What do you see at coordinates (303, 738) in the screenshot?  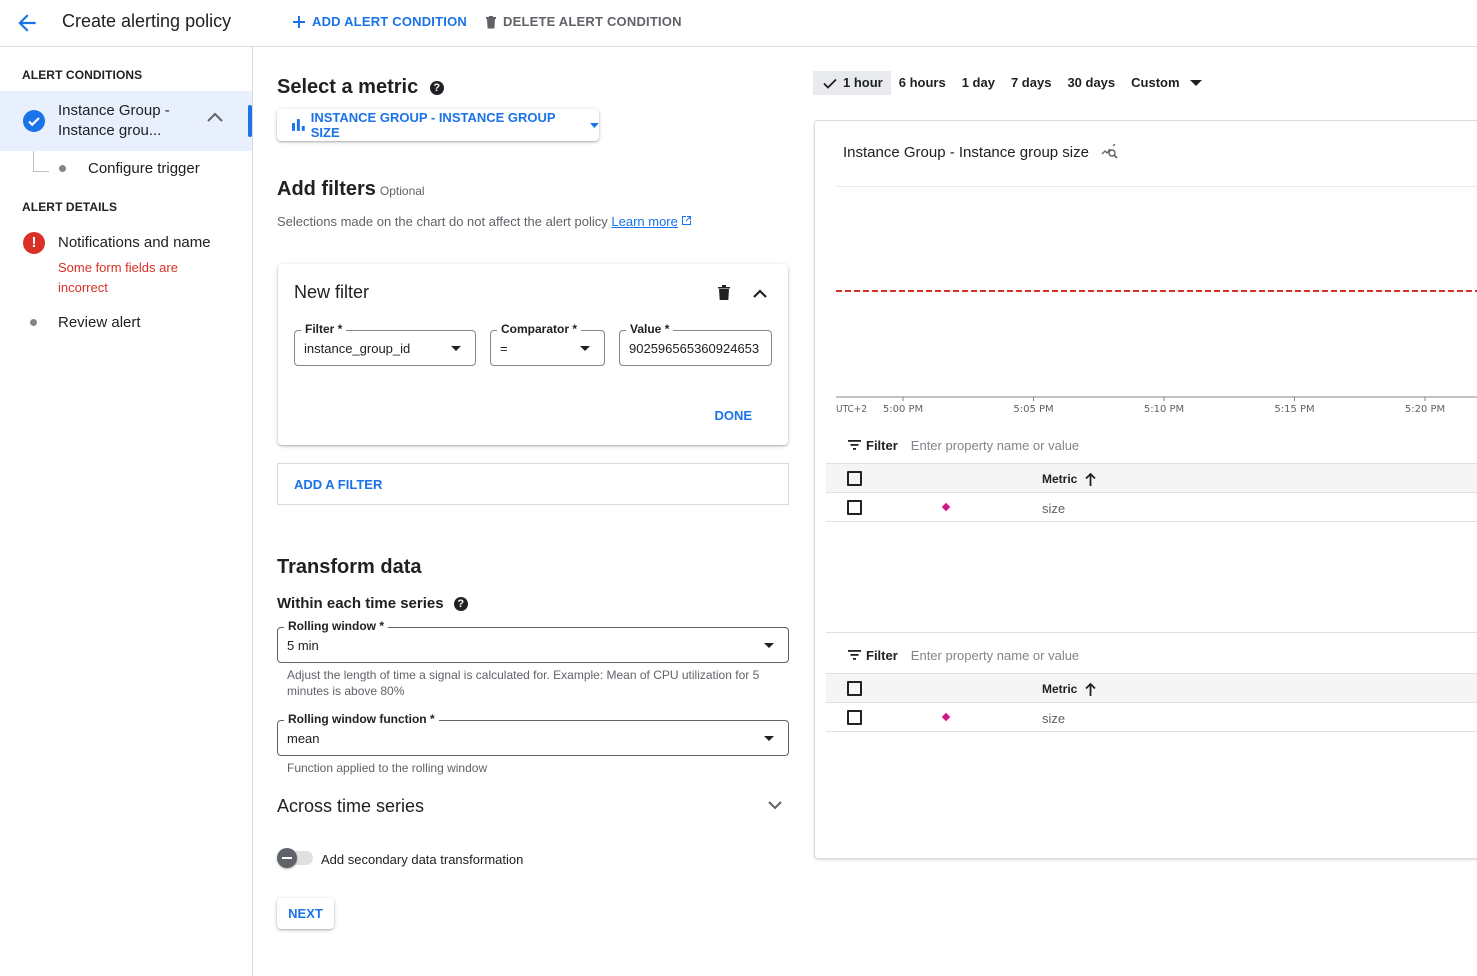 I see `rolling-function-value: mean` at bounding box center [303, 738].